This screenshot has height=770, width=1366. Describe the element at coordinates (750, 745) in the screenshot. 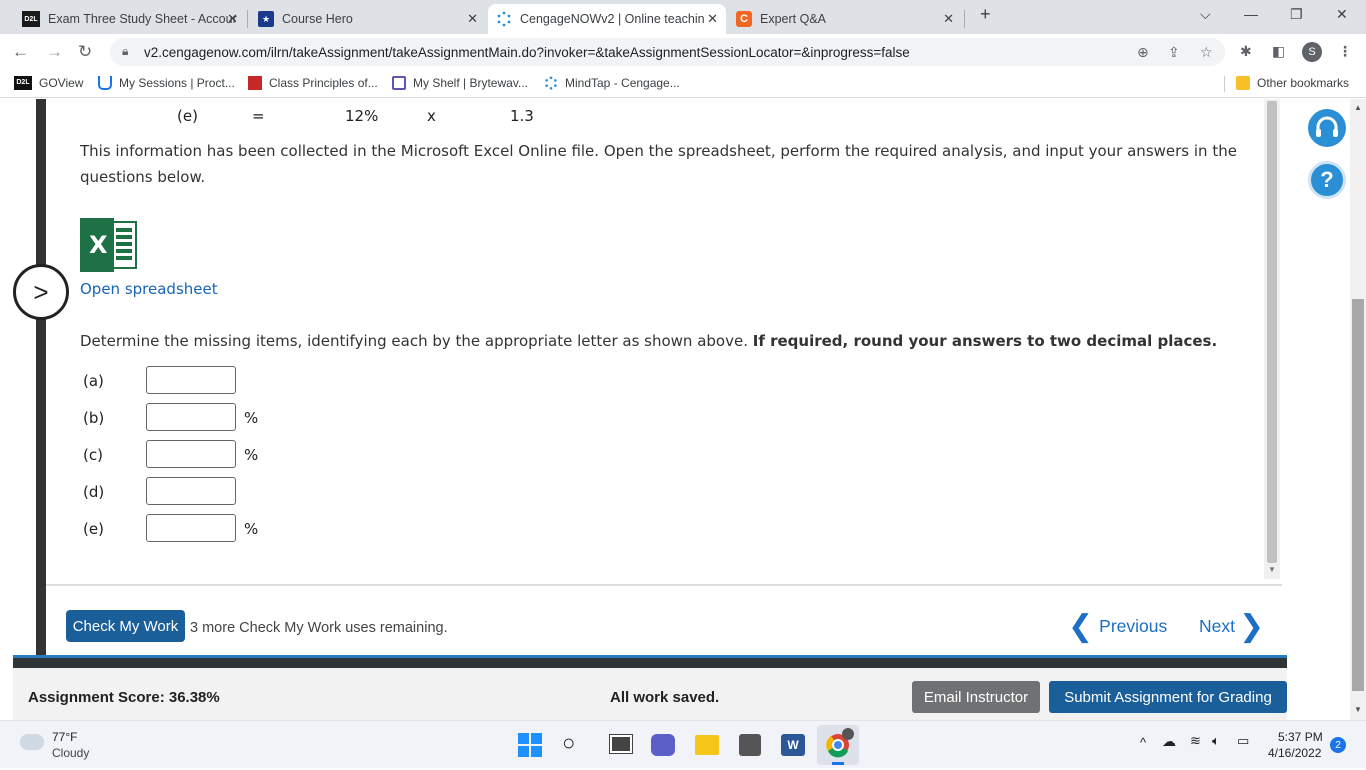

I see `store-icon` at that location.